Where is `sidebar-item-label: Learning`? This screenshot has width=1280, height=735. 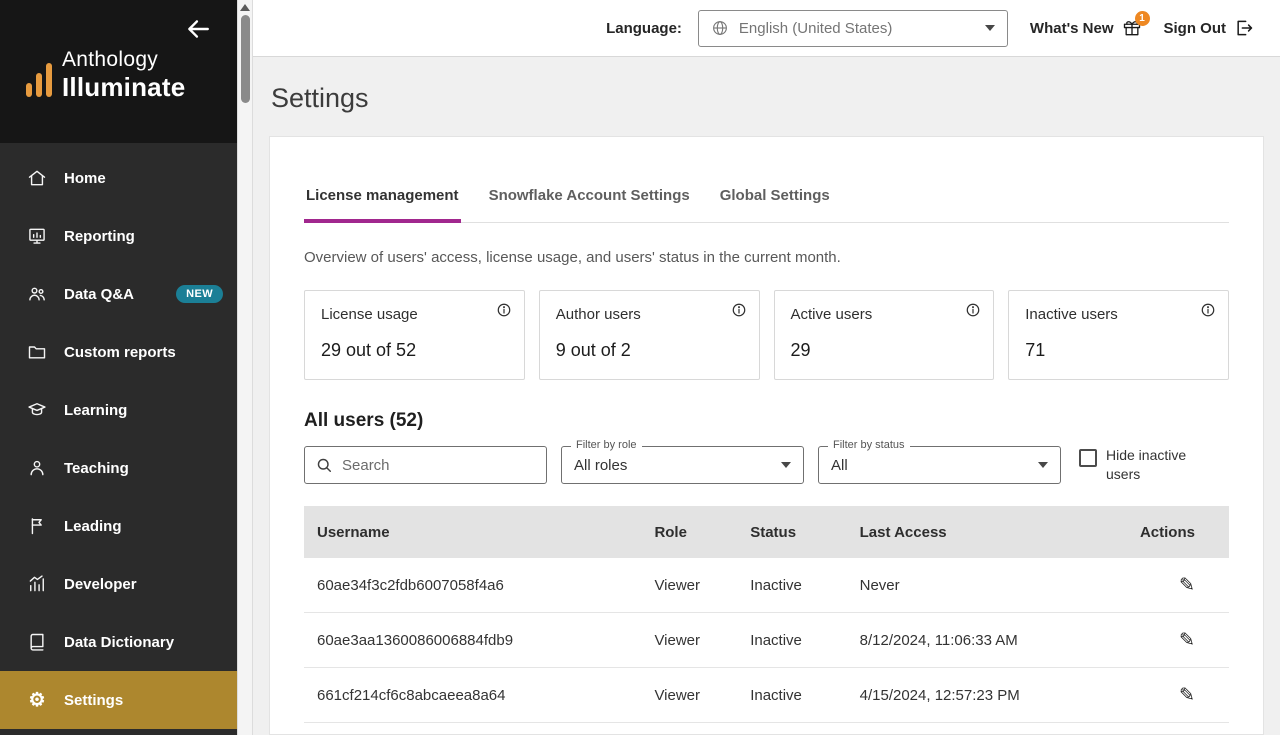
sidebar-item-label: Learning is located at coordinates (96, 410).